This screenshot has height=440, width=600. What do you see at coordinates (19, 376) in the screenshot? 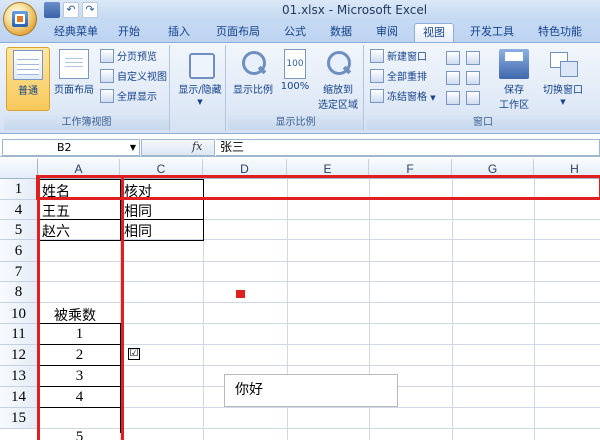
I see `row-header-13: 13` at bounding box center [19, 376].